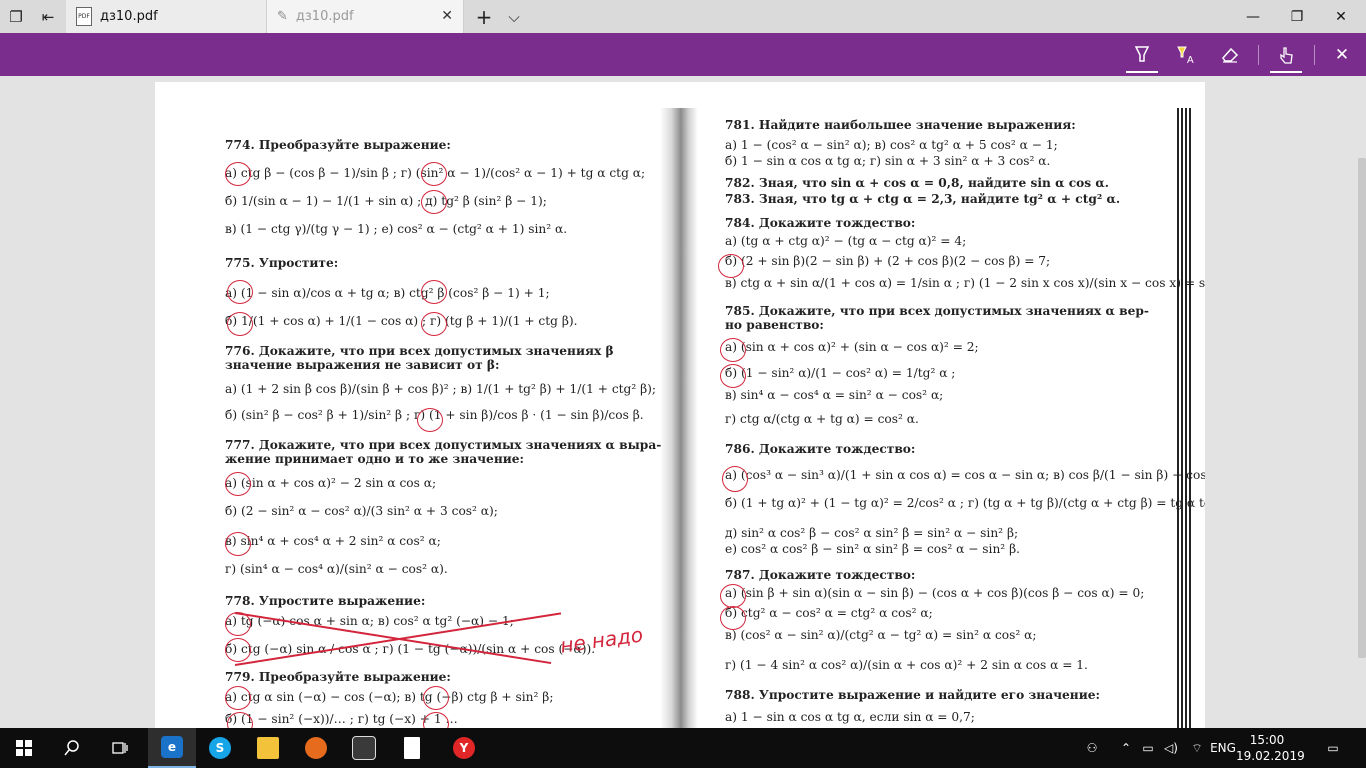 The height and width of the screenshot is (768, 1366). What do you see at coordinates (24, 748) in the screenshot?
I see `windows-start-icon` at bounding box center [24, 748].